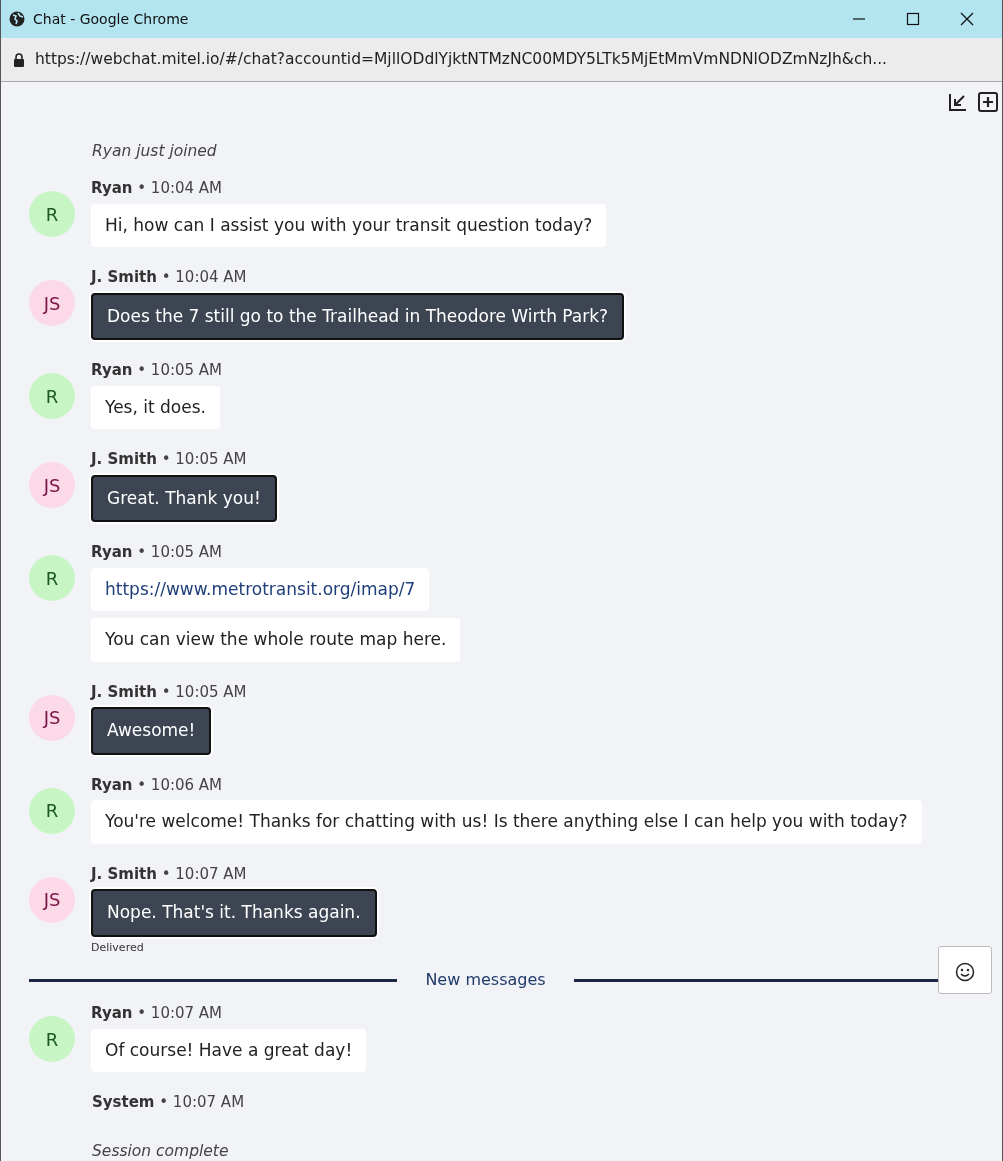 The height and width of the screenshot is (1161, 1003). Describe the element at coordinates (168, 1103) in the screenshot. I see `sender-time: System • 10:07 AM` at that location.